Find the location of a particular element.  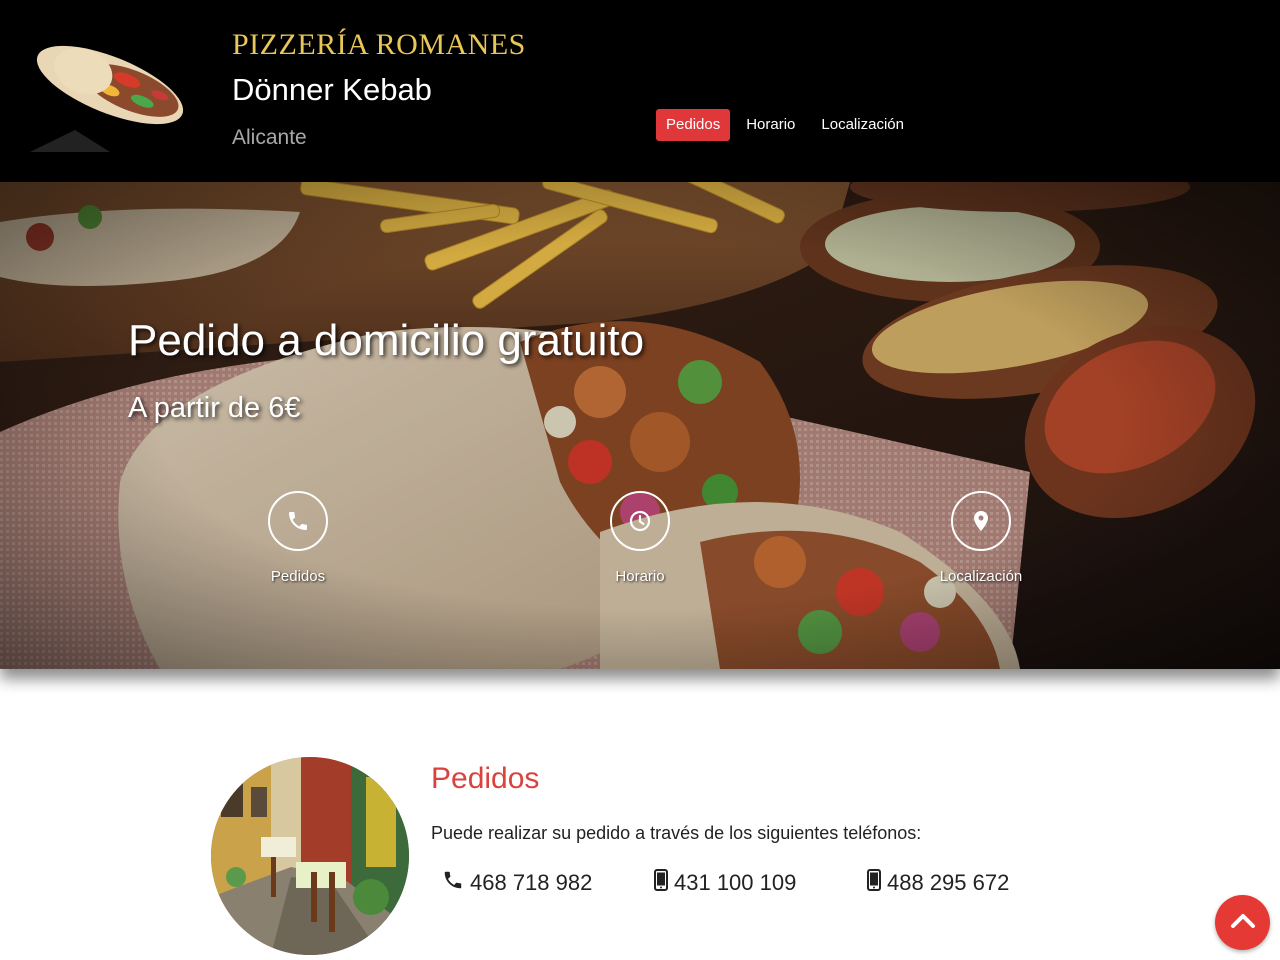

phone-number-3: 488 295 672 is located at coordinates (938, 883).